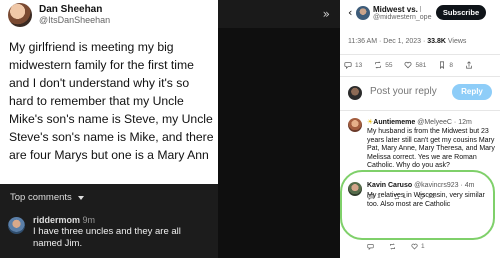 Image resolution: width=500 pixels, height=258 pixels. I want to click on like-count: 581, so click(421, 65).